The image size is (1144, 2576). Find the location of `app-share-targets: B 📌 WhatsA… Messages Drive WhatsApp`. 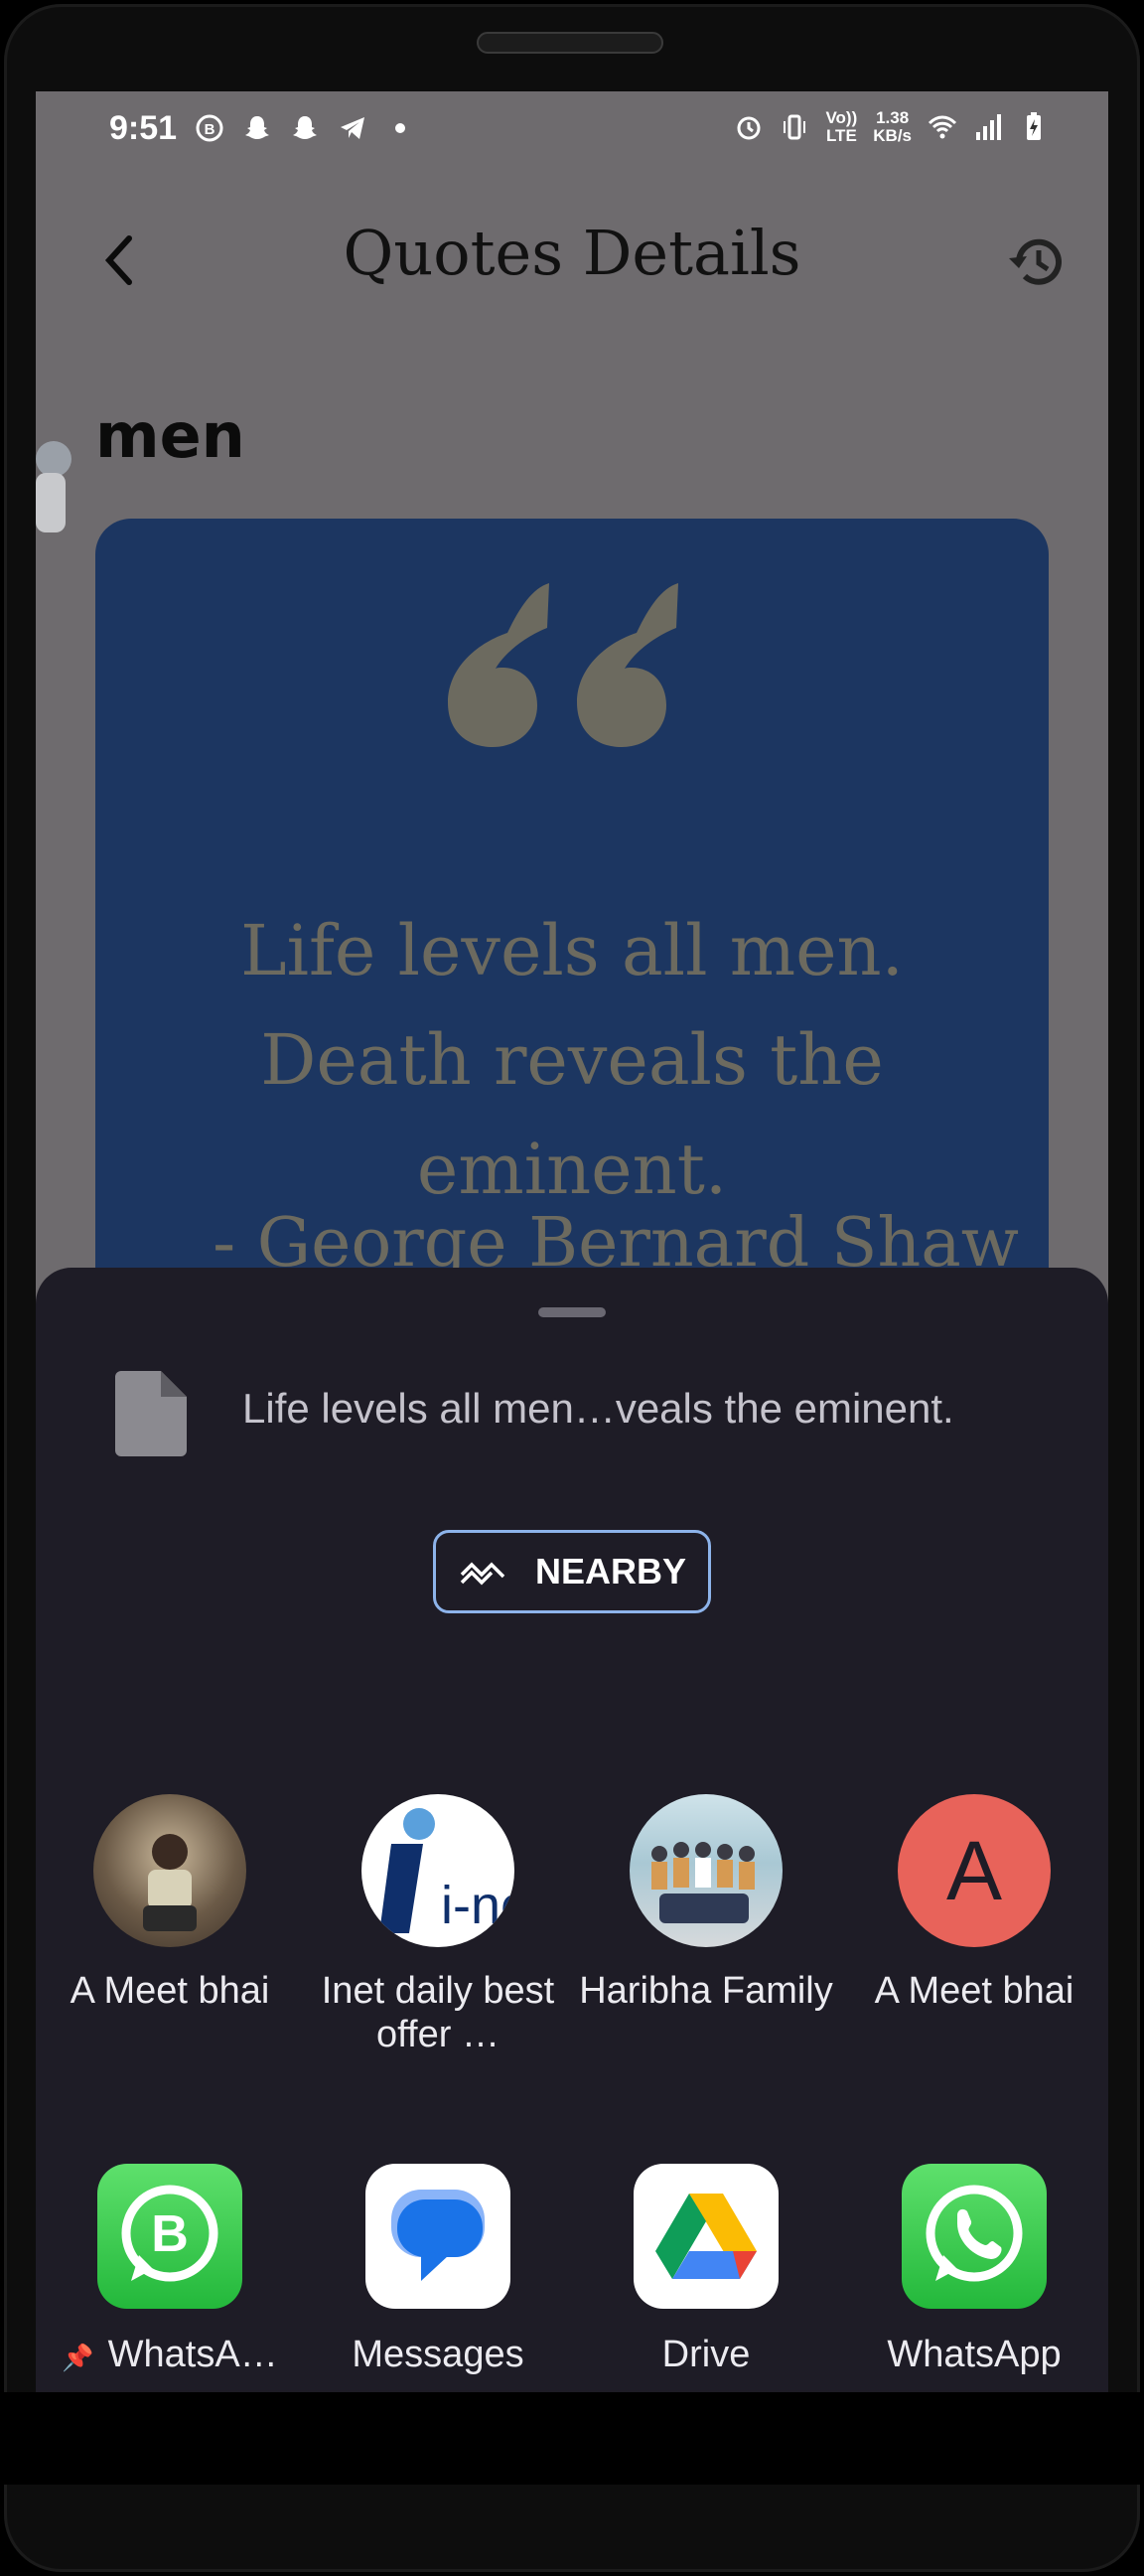

app-share-targets: B 📌 WhatsA… Messages Drive WhatsApp is located at coordinates (572, 2278).